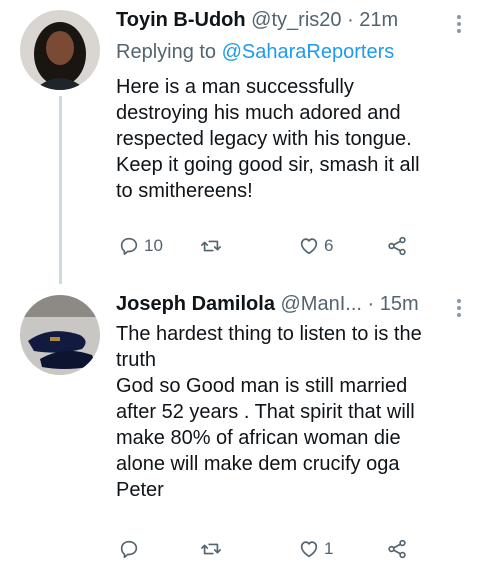 This screenshot has height=577, width=480. What do you see at coordinates (181, 20) in the screenshot?
I see `display-name: Toyin B-Udoh` at bounding box center [181, 20].